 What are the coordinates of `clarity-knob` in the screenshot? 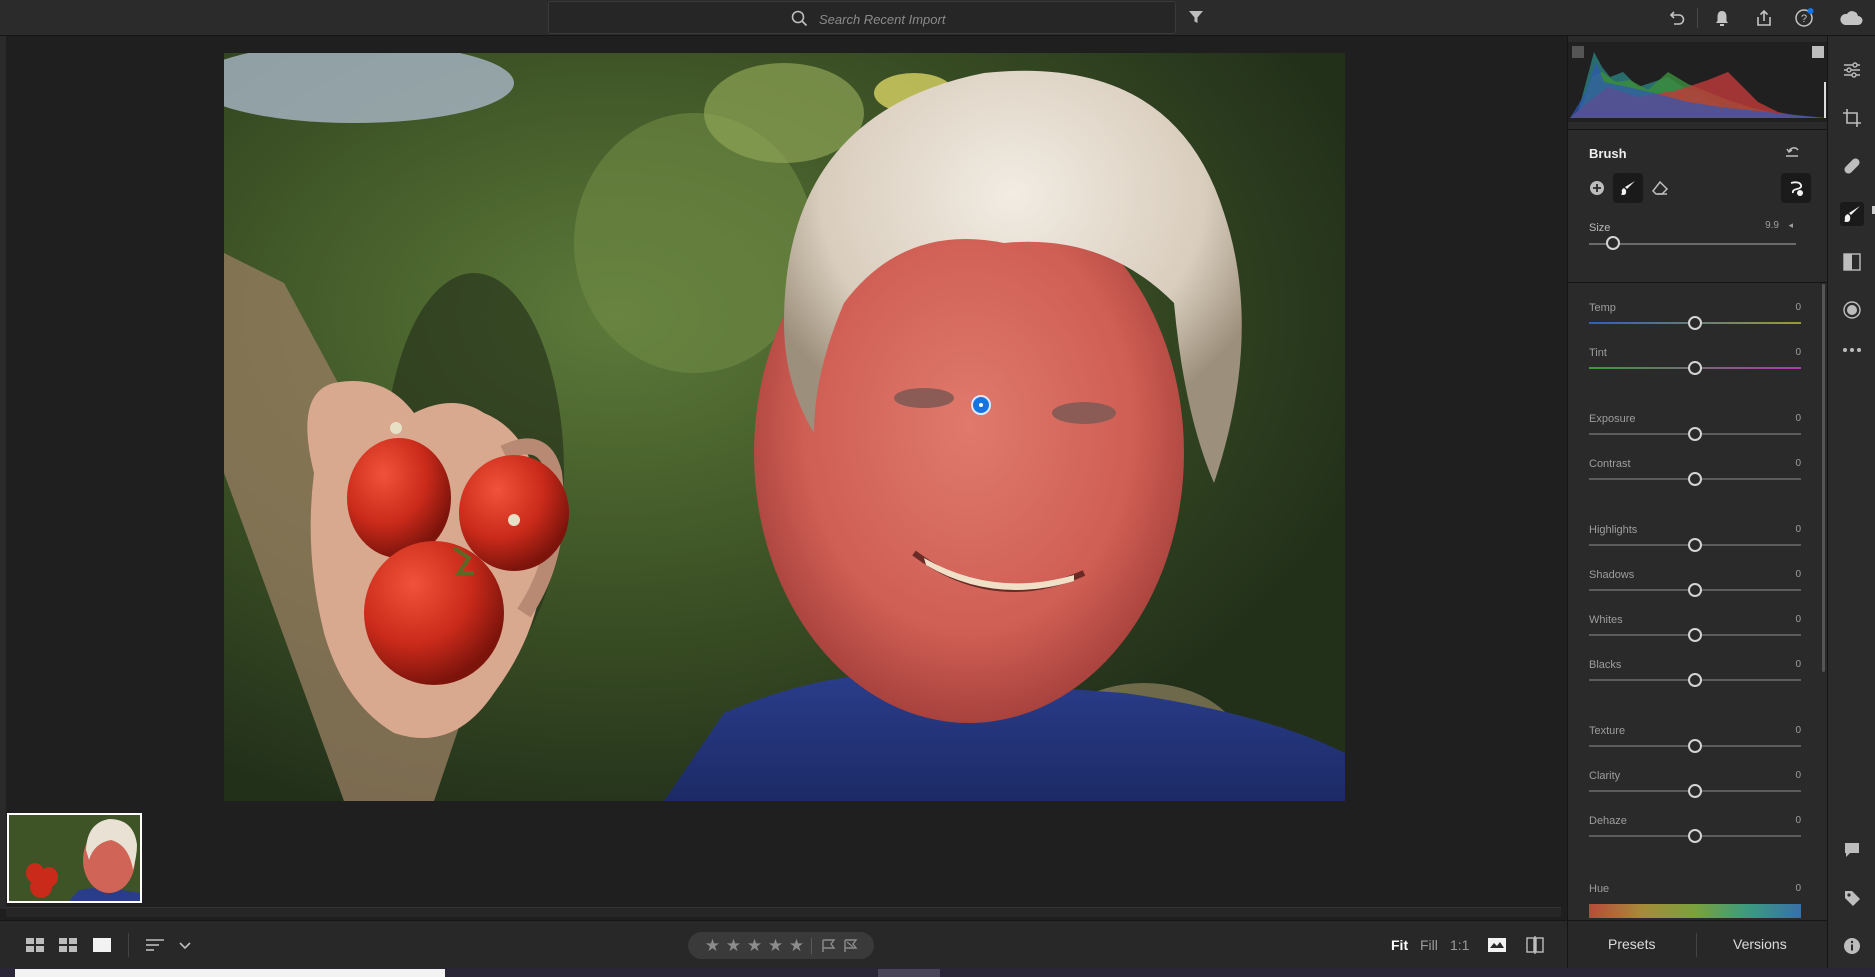 It's located at (1695, 791).